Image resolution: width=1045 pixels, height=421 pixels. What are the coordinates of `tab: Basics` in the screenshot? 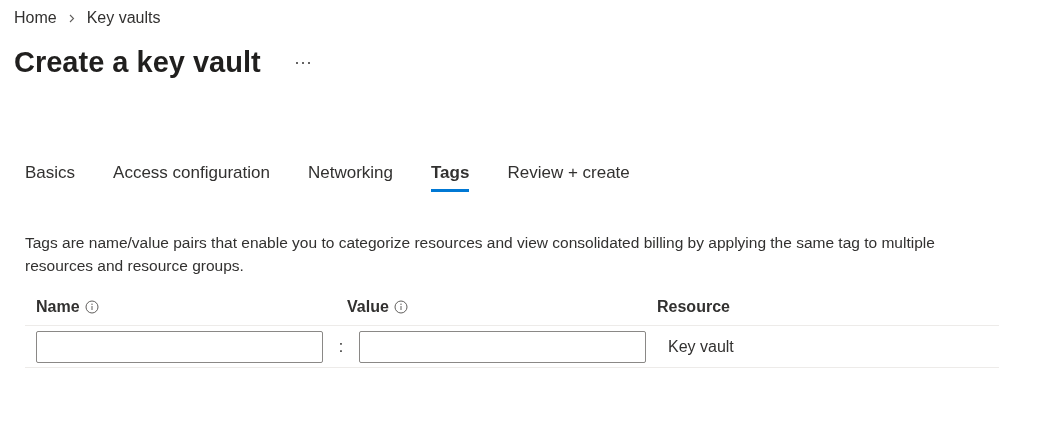 It's located at (50, 170).